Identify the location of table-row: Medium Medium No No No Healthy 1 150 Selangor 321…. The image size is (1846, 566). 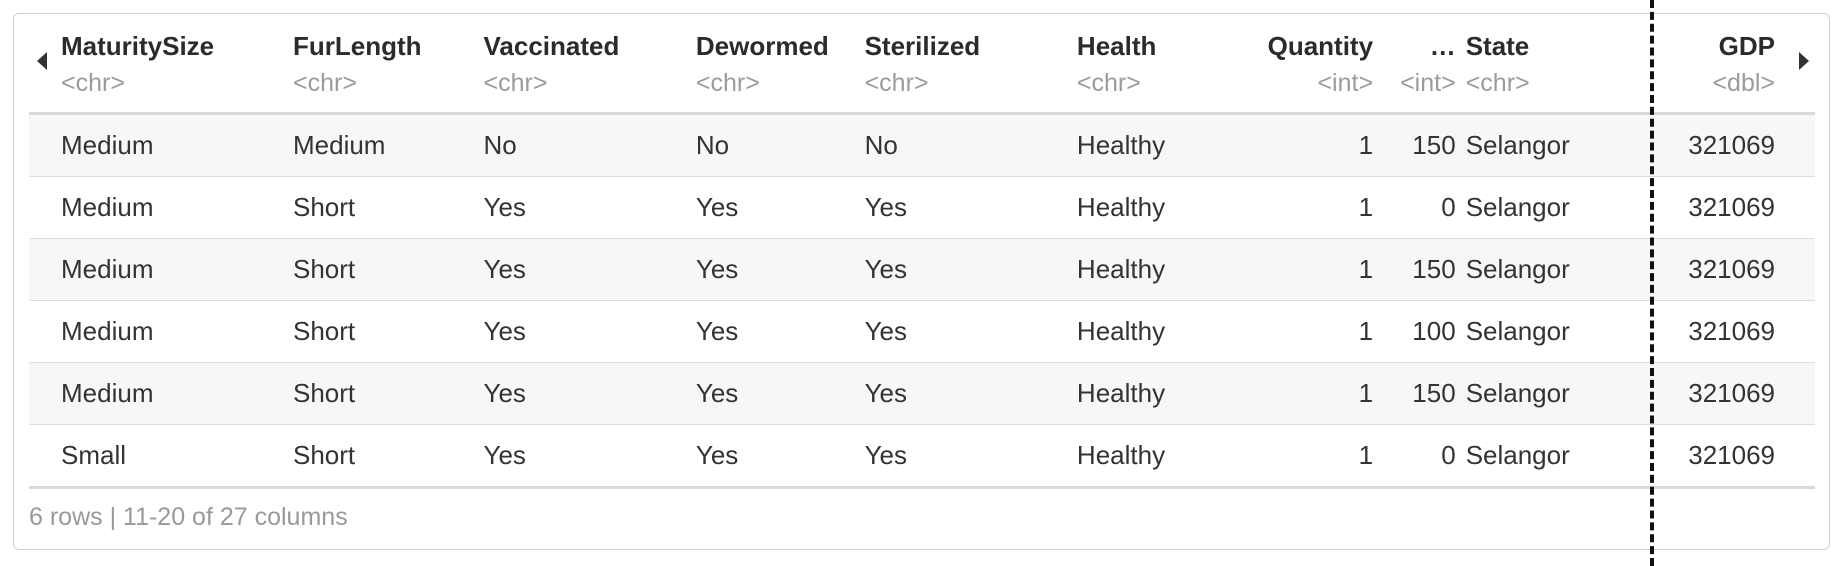
(922, 145).